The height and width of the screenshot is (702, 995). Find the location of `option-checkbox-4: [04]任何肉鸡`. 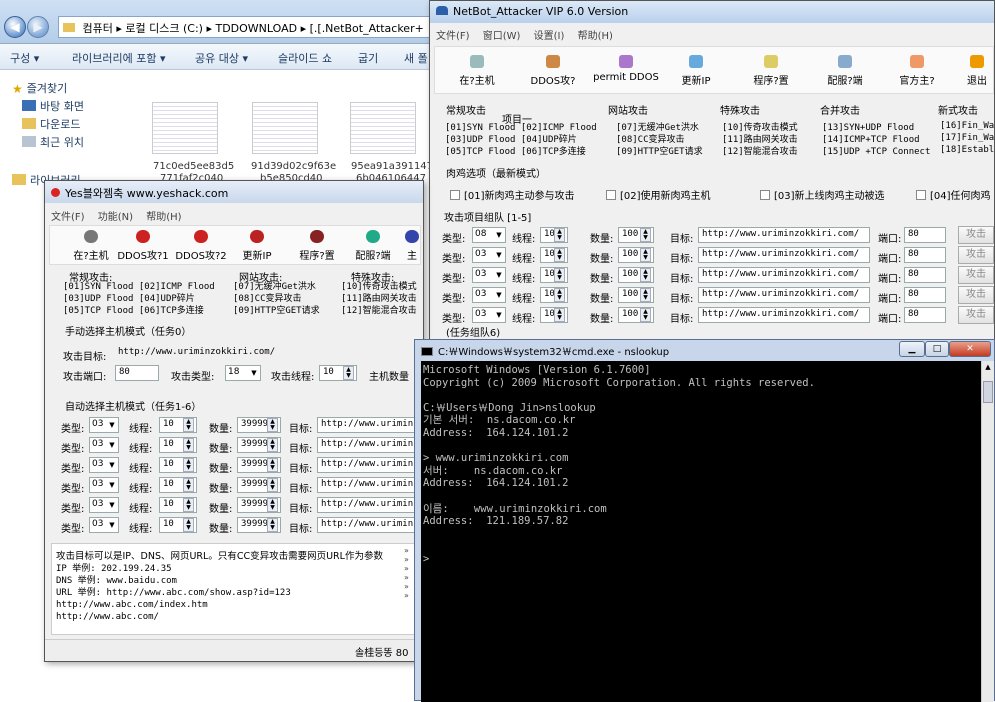

option-checkbox-4: [04]任何肉鸡 is located at coordinates (953, 194).